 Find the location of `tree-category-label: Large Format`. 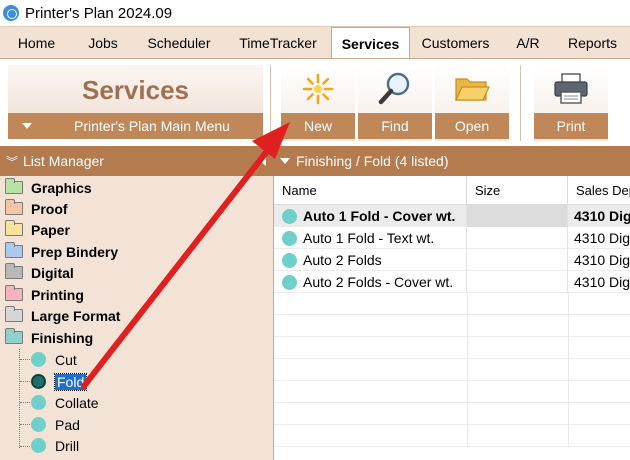

tree-category-label: Large Format is located at coordinates (76, 315).